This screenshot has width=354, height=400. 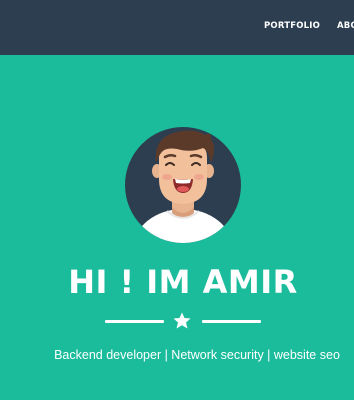 What do you see at coordinates (134, 321) in the screenshot?
I see `divider-line-left` at bounding box center [134, 321].